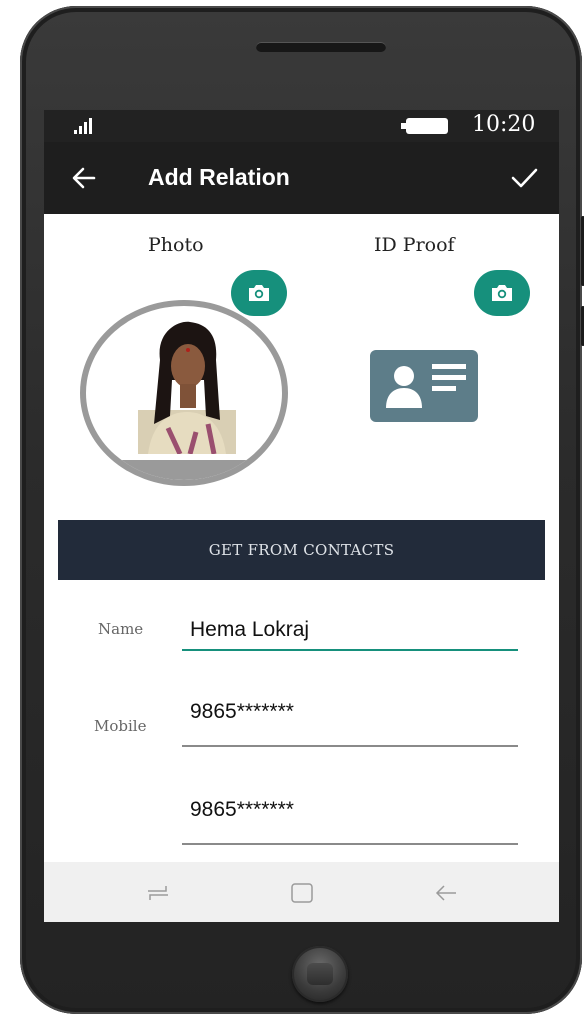 This screenshot has width=584, height=1016. Describe the element at coordinates (504, 124) in the screenshot. I see `status-time: 10:20` at that location.